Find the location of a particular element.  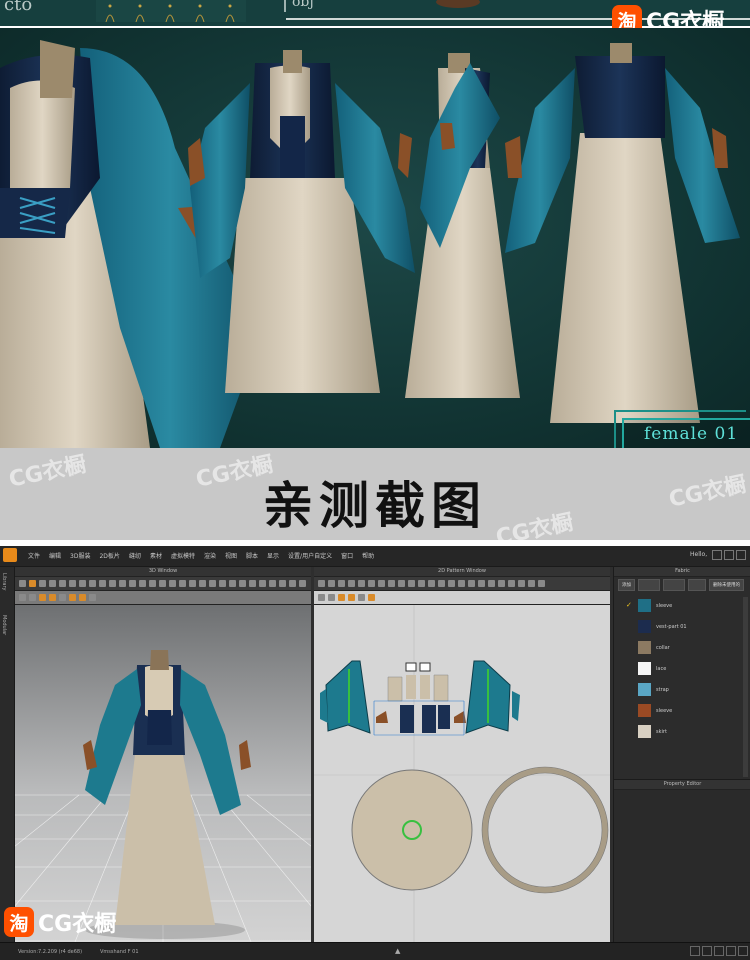

fabric-item: strap is located at coordinates (679, 690).